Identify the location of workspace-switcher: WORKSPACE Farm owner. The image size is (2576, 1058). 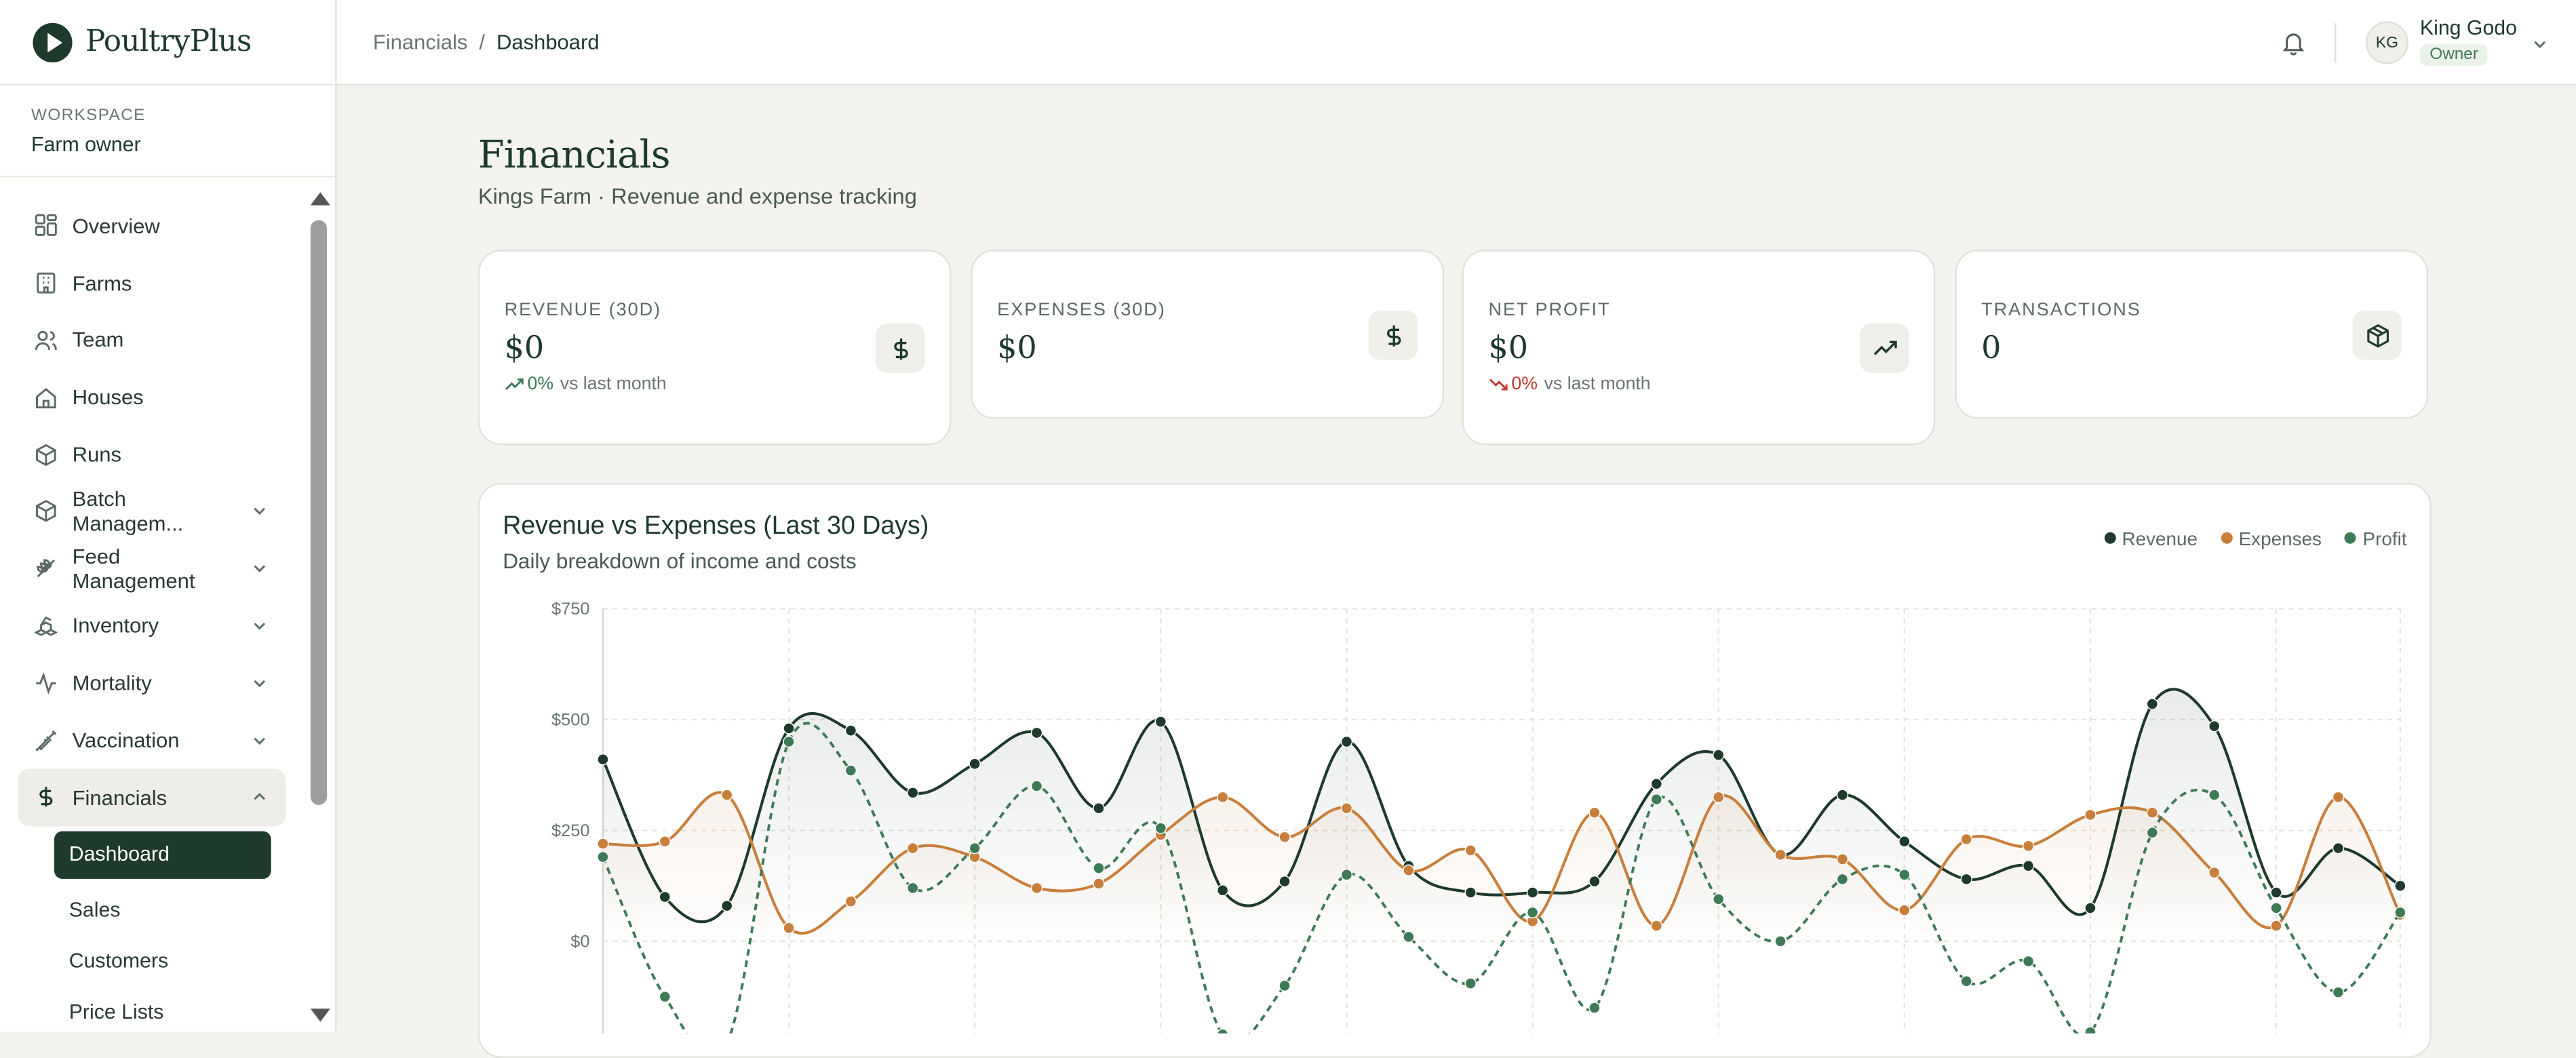
(168, 132).